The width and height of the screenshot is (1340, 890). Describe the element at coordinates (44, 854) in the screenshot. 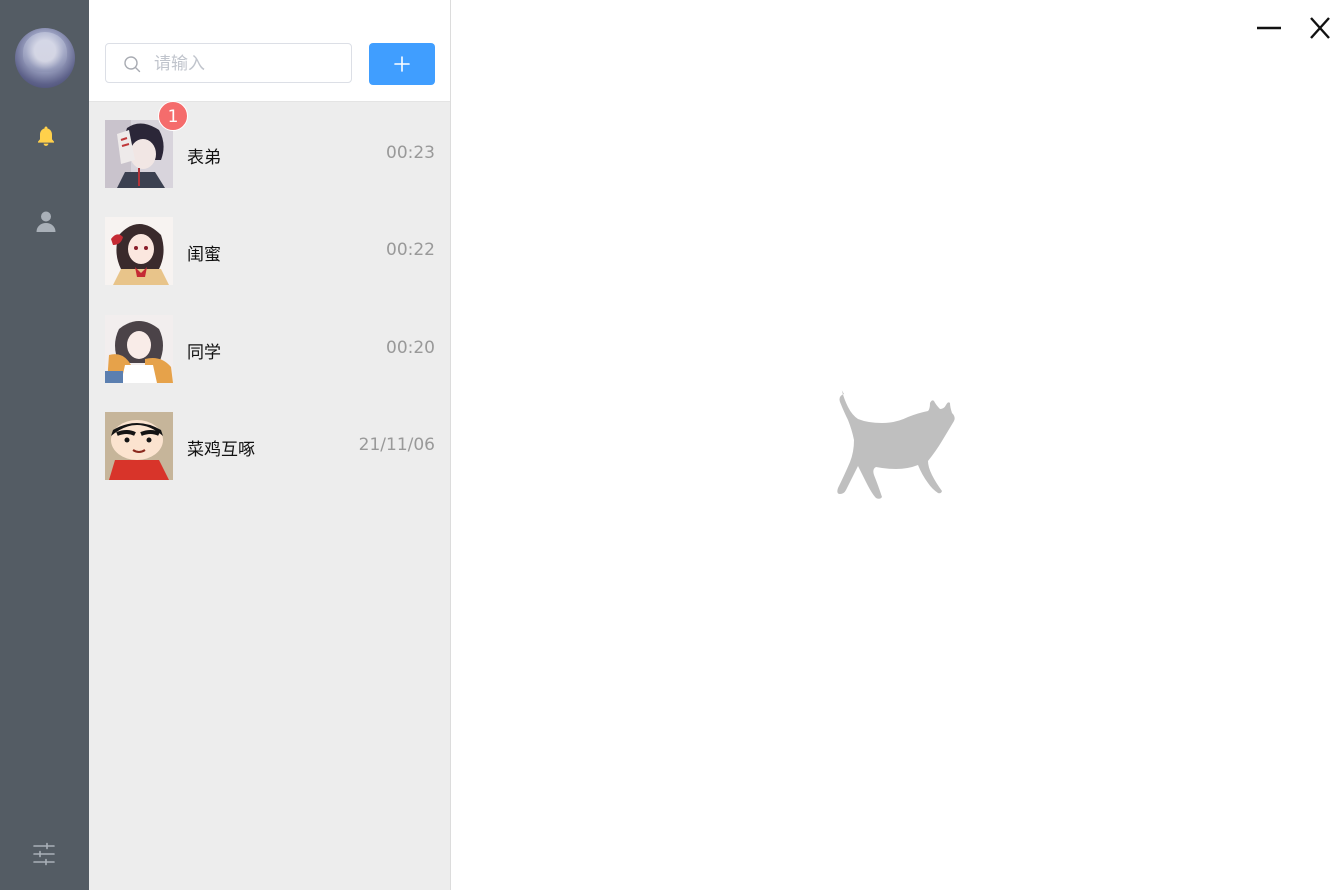

I see `sliders-icon` at that location.